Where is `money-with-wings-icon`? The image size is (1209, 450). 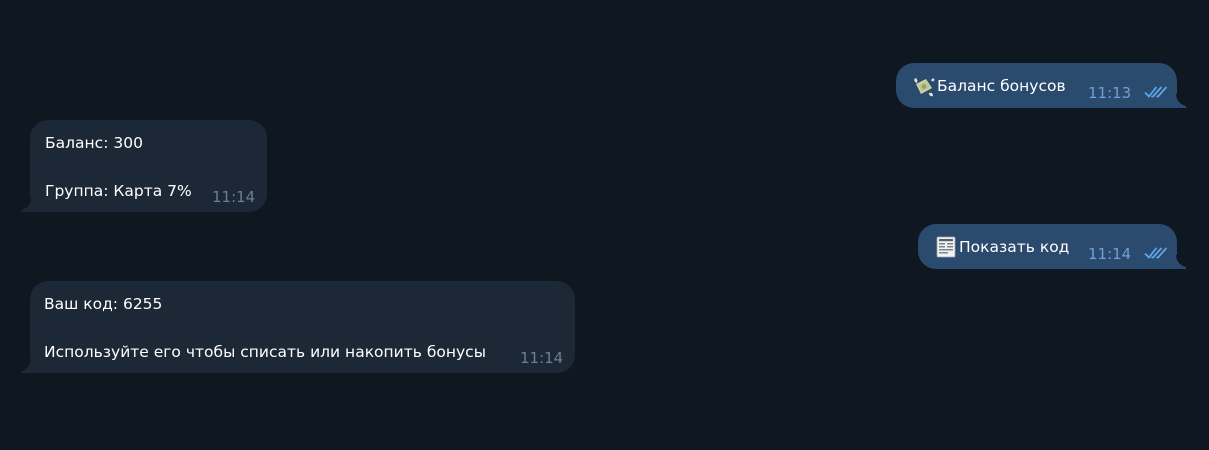
money-with-wings-icon is located at coordinates (924, 87).